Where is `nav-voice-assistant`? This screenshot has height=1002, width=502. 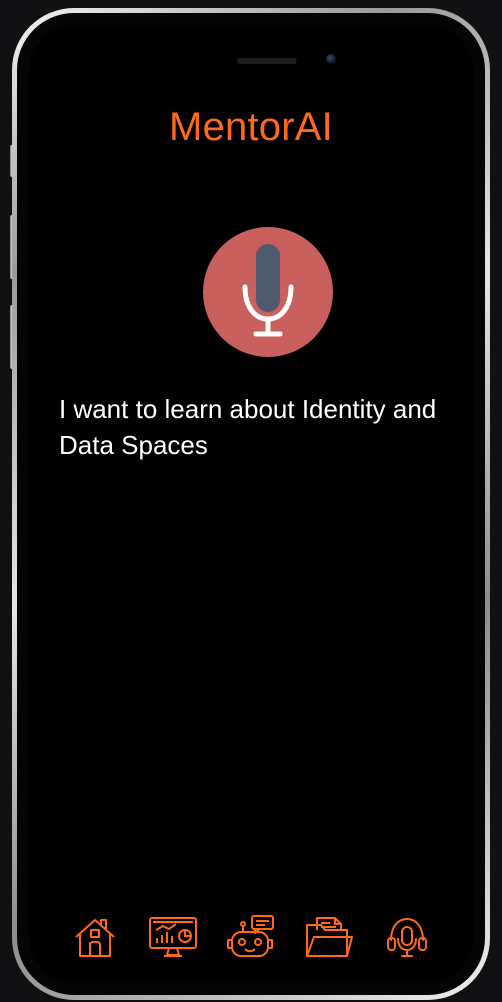
nav-voice-assistant is located at coordinates (407, 937).